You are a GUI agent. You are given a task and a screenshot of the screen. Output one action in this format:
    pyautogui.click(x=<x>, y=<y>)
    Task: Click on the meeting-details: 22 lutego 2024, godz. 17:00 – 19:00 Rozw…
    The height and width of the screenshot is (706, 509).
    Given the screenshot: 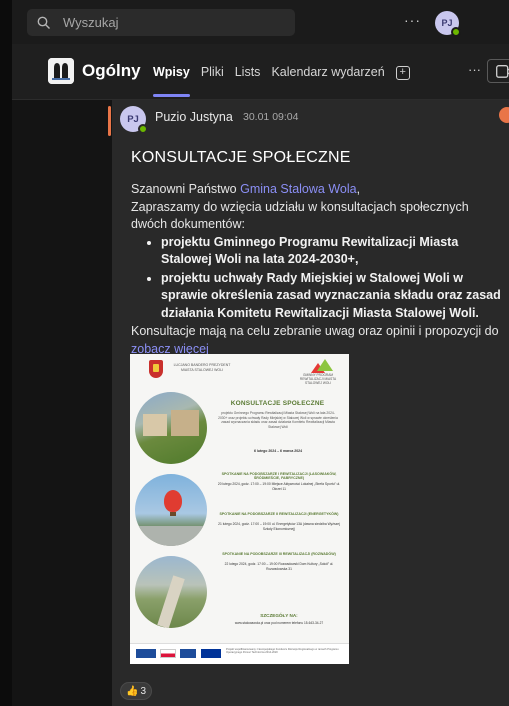 What is the action you would take?
    pyautogui.click(x=279, y=566)
    